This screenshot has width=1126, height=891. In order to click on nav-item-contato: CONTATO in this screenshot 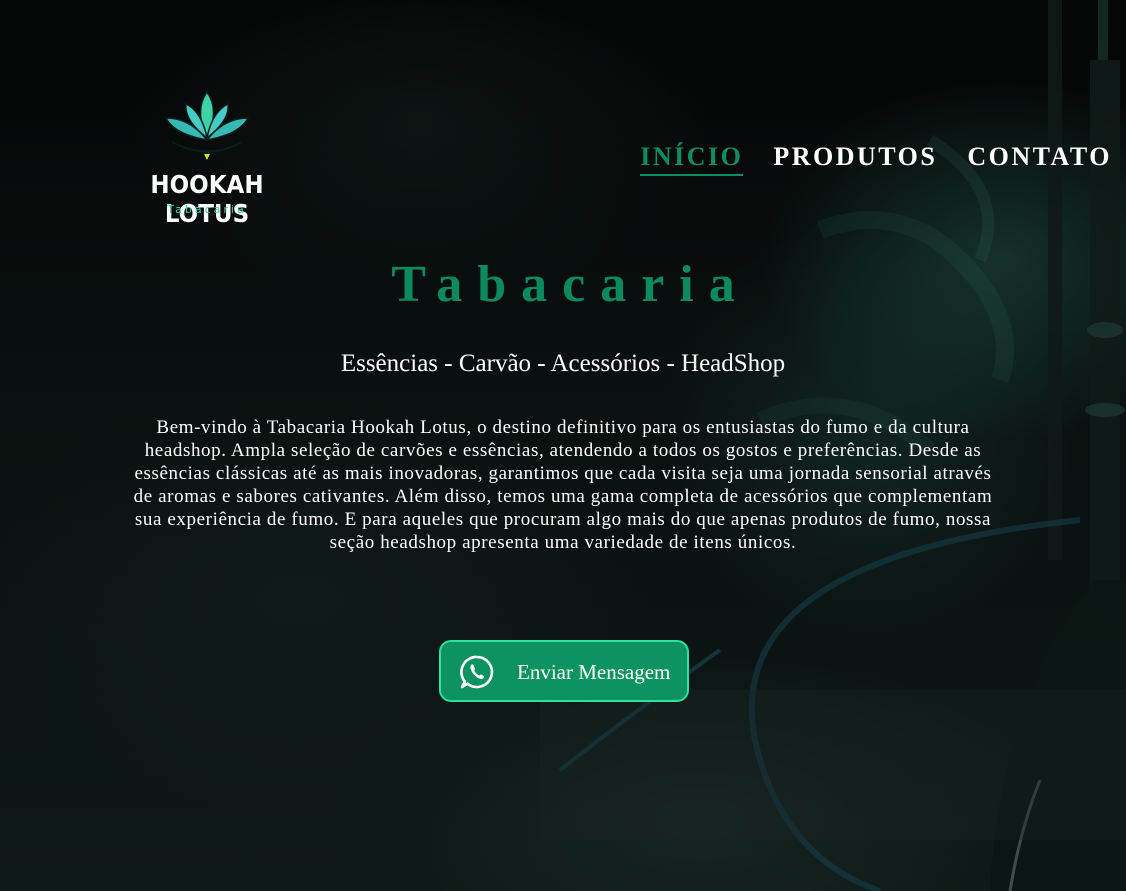, I will do `click(1039, 159)`.